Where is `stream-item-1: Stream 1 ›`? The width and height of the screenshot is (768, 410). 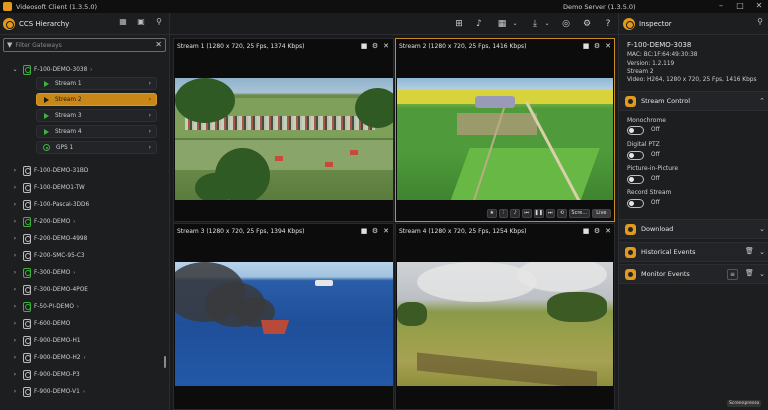
stream-item-1: Stream 1 › is located at coordinates (96, 83).